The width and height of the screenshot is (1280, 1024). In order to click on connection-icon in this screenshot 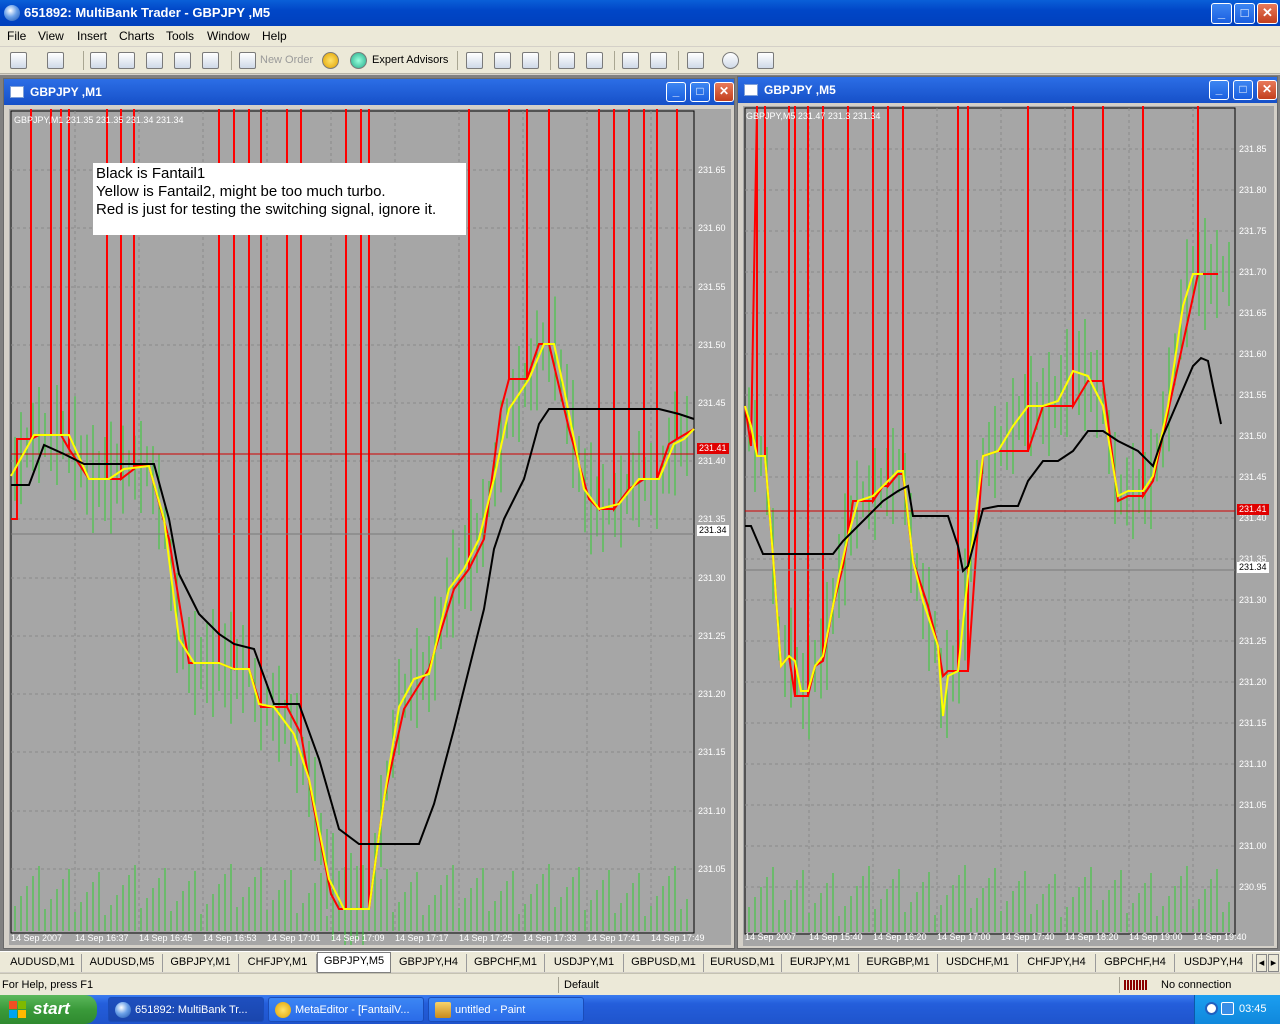, I will do `click(1136, 985)`.